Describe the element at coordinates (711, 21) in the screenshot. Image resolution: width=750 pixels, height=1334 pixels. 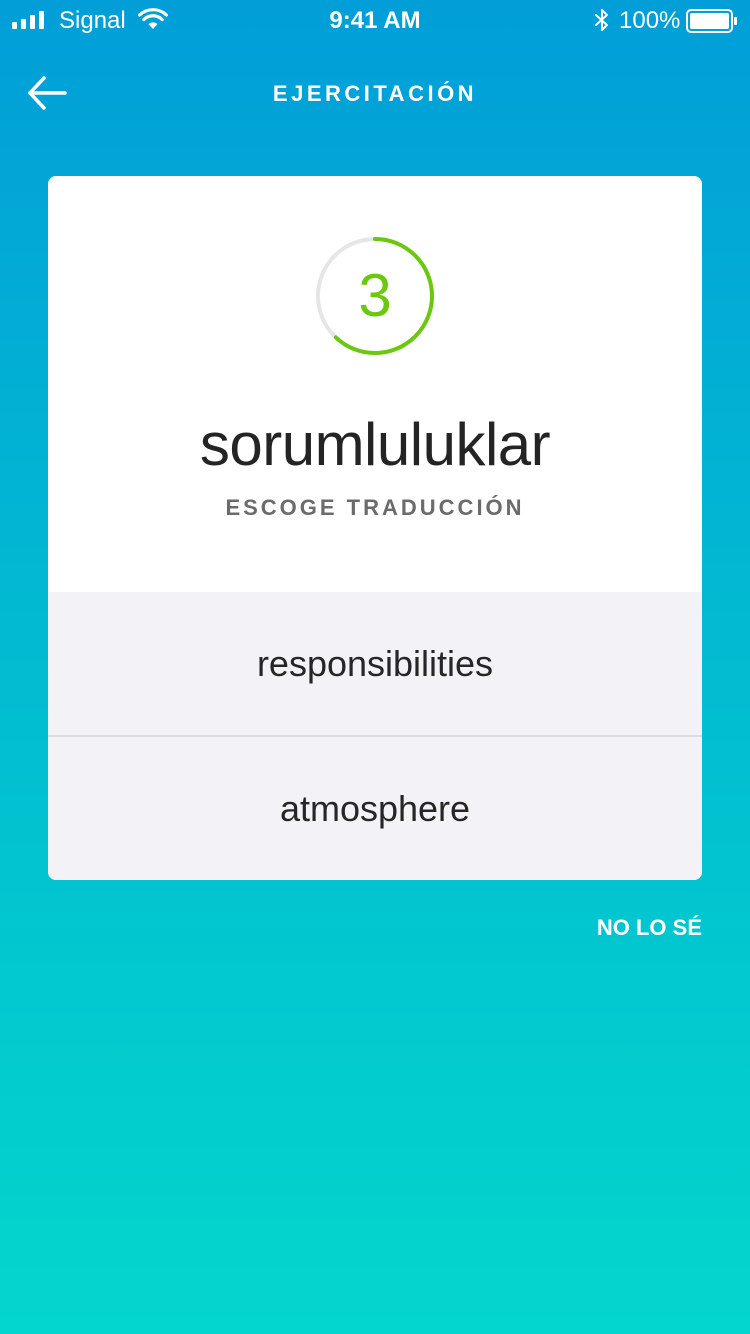
I see `battery-icon` at that location.